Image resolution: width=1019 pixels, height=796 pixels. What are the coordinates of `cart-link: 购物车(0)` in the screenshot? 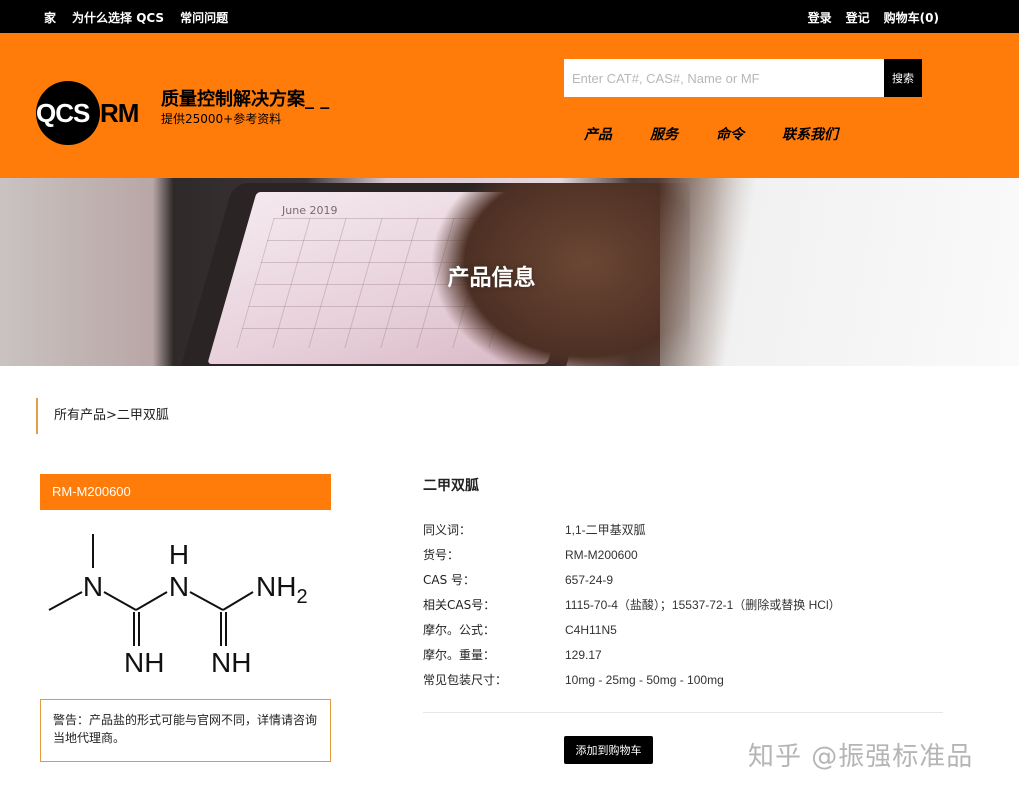 It's located at (911, 17).